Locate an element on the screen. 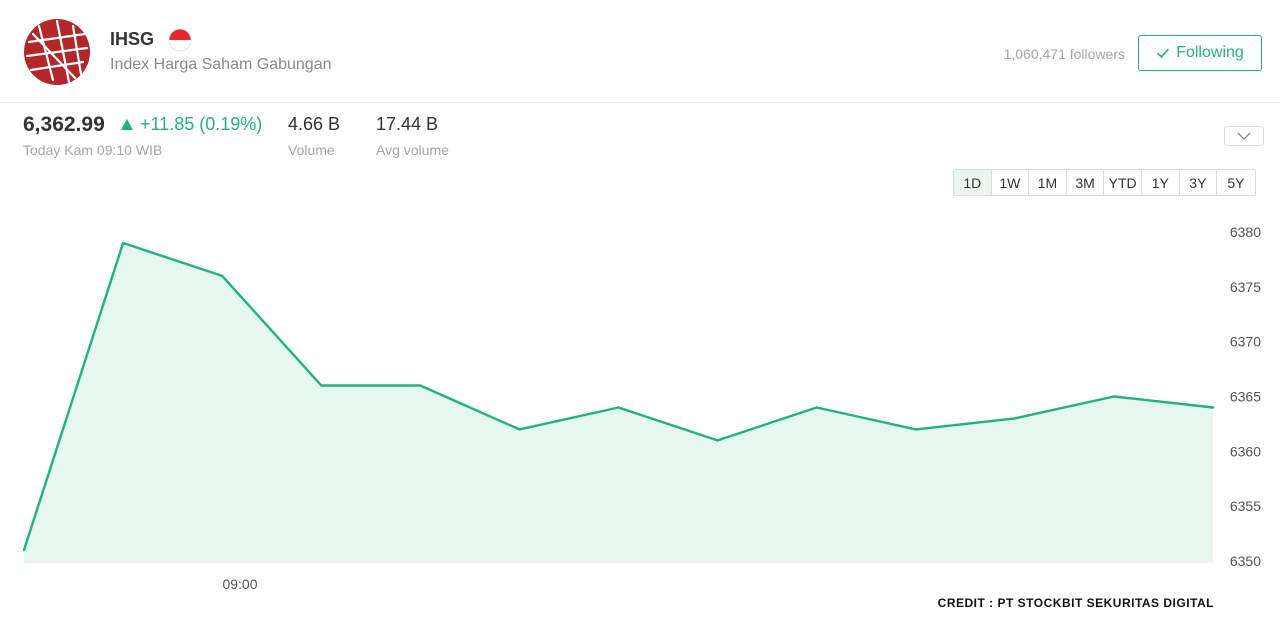 This screenshot has height=617, width=1280. y-axis-tick: 6355 is located at coordinates (1245, 506).